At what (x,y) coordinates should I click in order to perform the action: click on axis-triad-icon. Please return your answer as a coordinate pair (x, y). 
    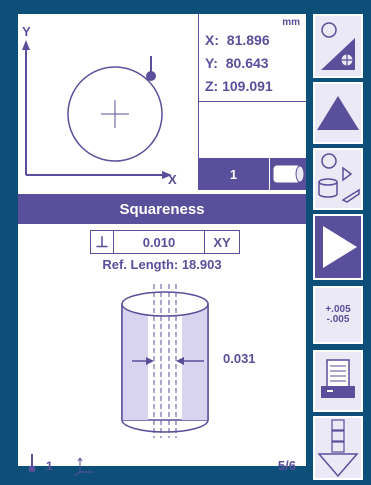
    Looking at the image, I should click on (83, 466).